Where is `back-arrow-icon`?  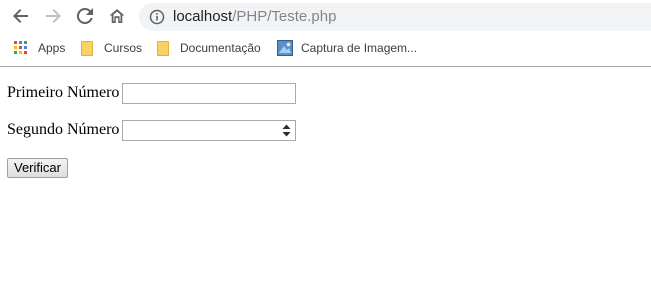
back-arrow-icon is located at coordinates (20, 16).